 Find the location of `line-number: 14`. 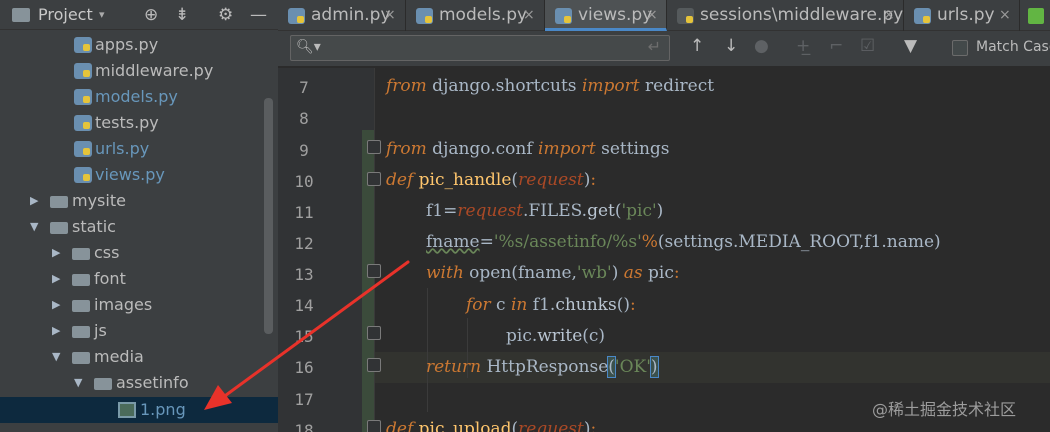

line-number: 14 is located at coordinates (304, 305).